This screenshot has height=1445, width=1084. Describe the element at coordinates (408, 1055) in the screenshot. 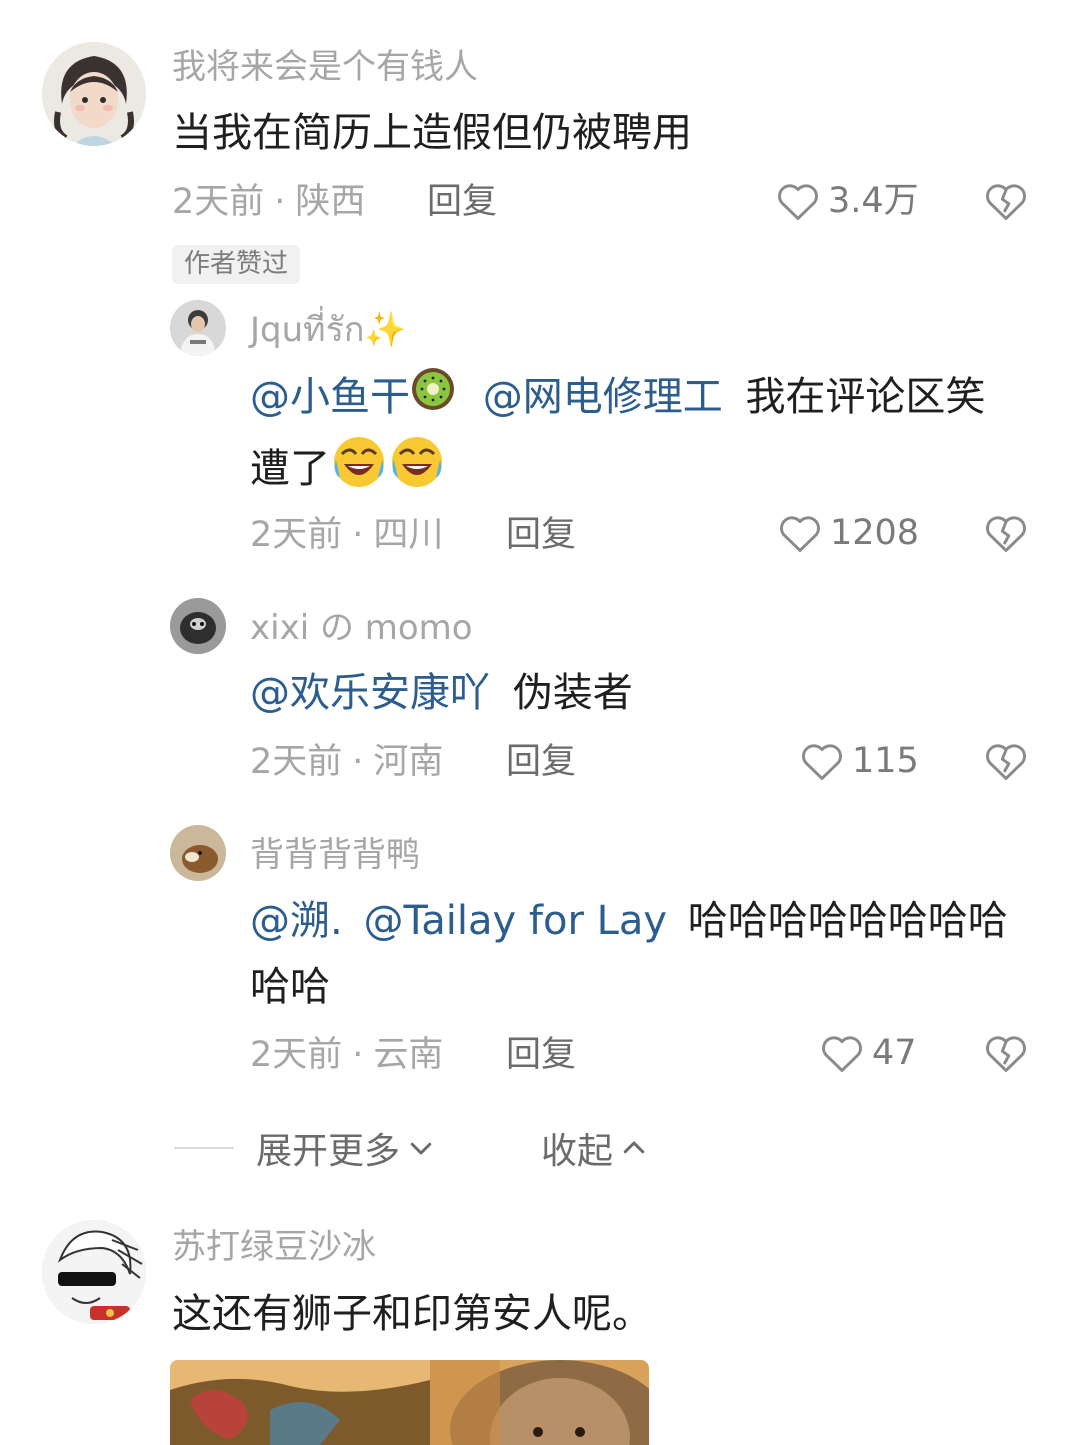

I see `reply-location: 云南` at that location.